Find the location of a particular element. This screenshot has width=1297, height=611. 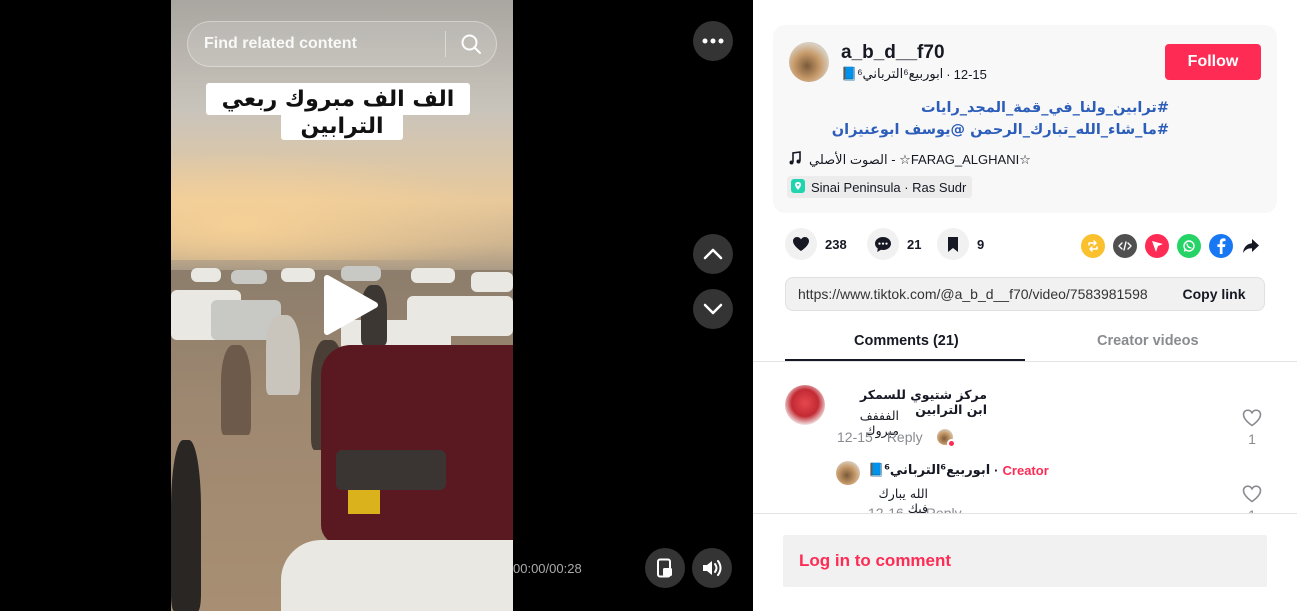

creator-badge: Creator is located at coordinates (1025, 470).